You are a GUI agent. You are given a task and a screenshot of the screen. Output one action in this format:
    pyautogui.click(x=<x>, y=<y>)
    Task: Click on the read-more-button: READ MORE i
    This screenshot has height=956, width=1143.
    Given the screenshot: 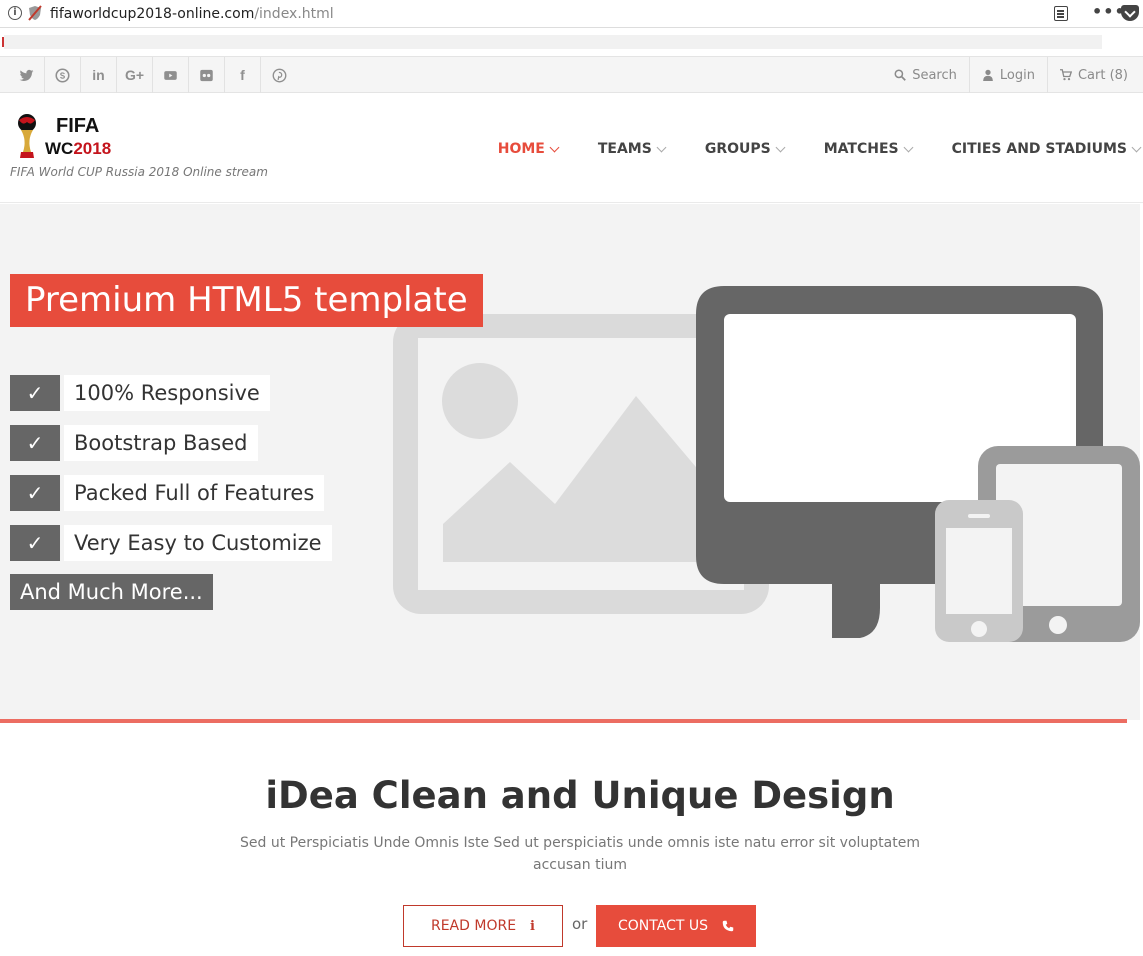 What is the action you would take?
    pyautogui.click(x=483, y=926)
    